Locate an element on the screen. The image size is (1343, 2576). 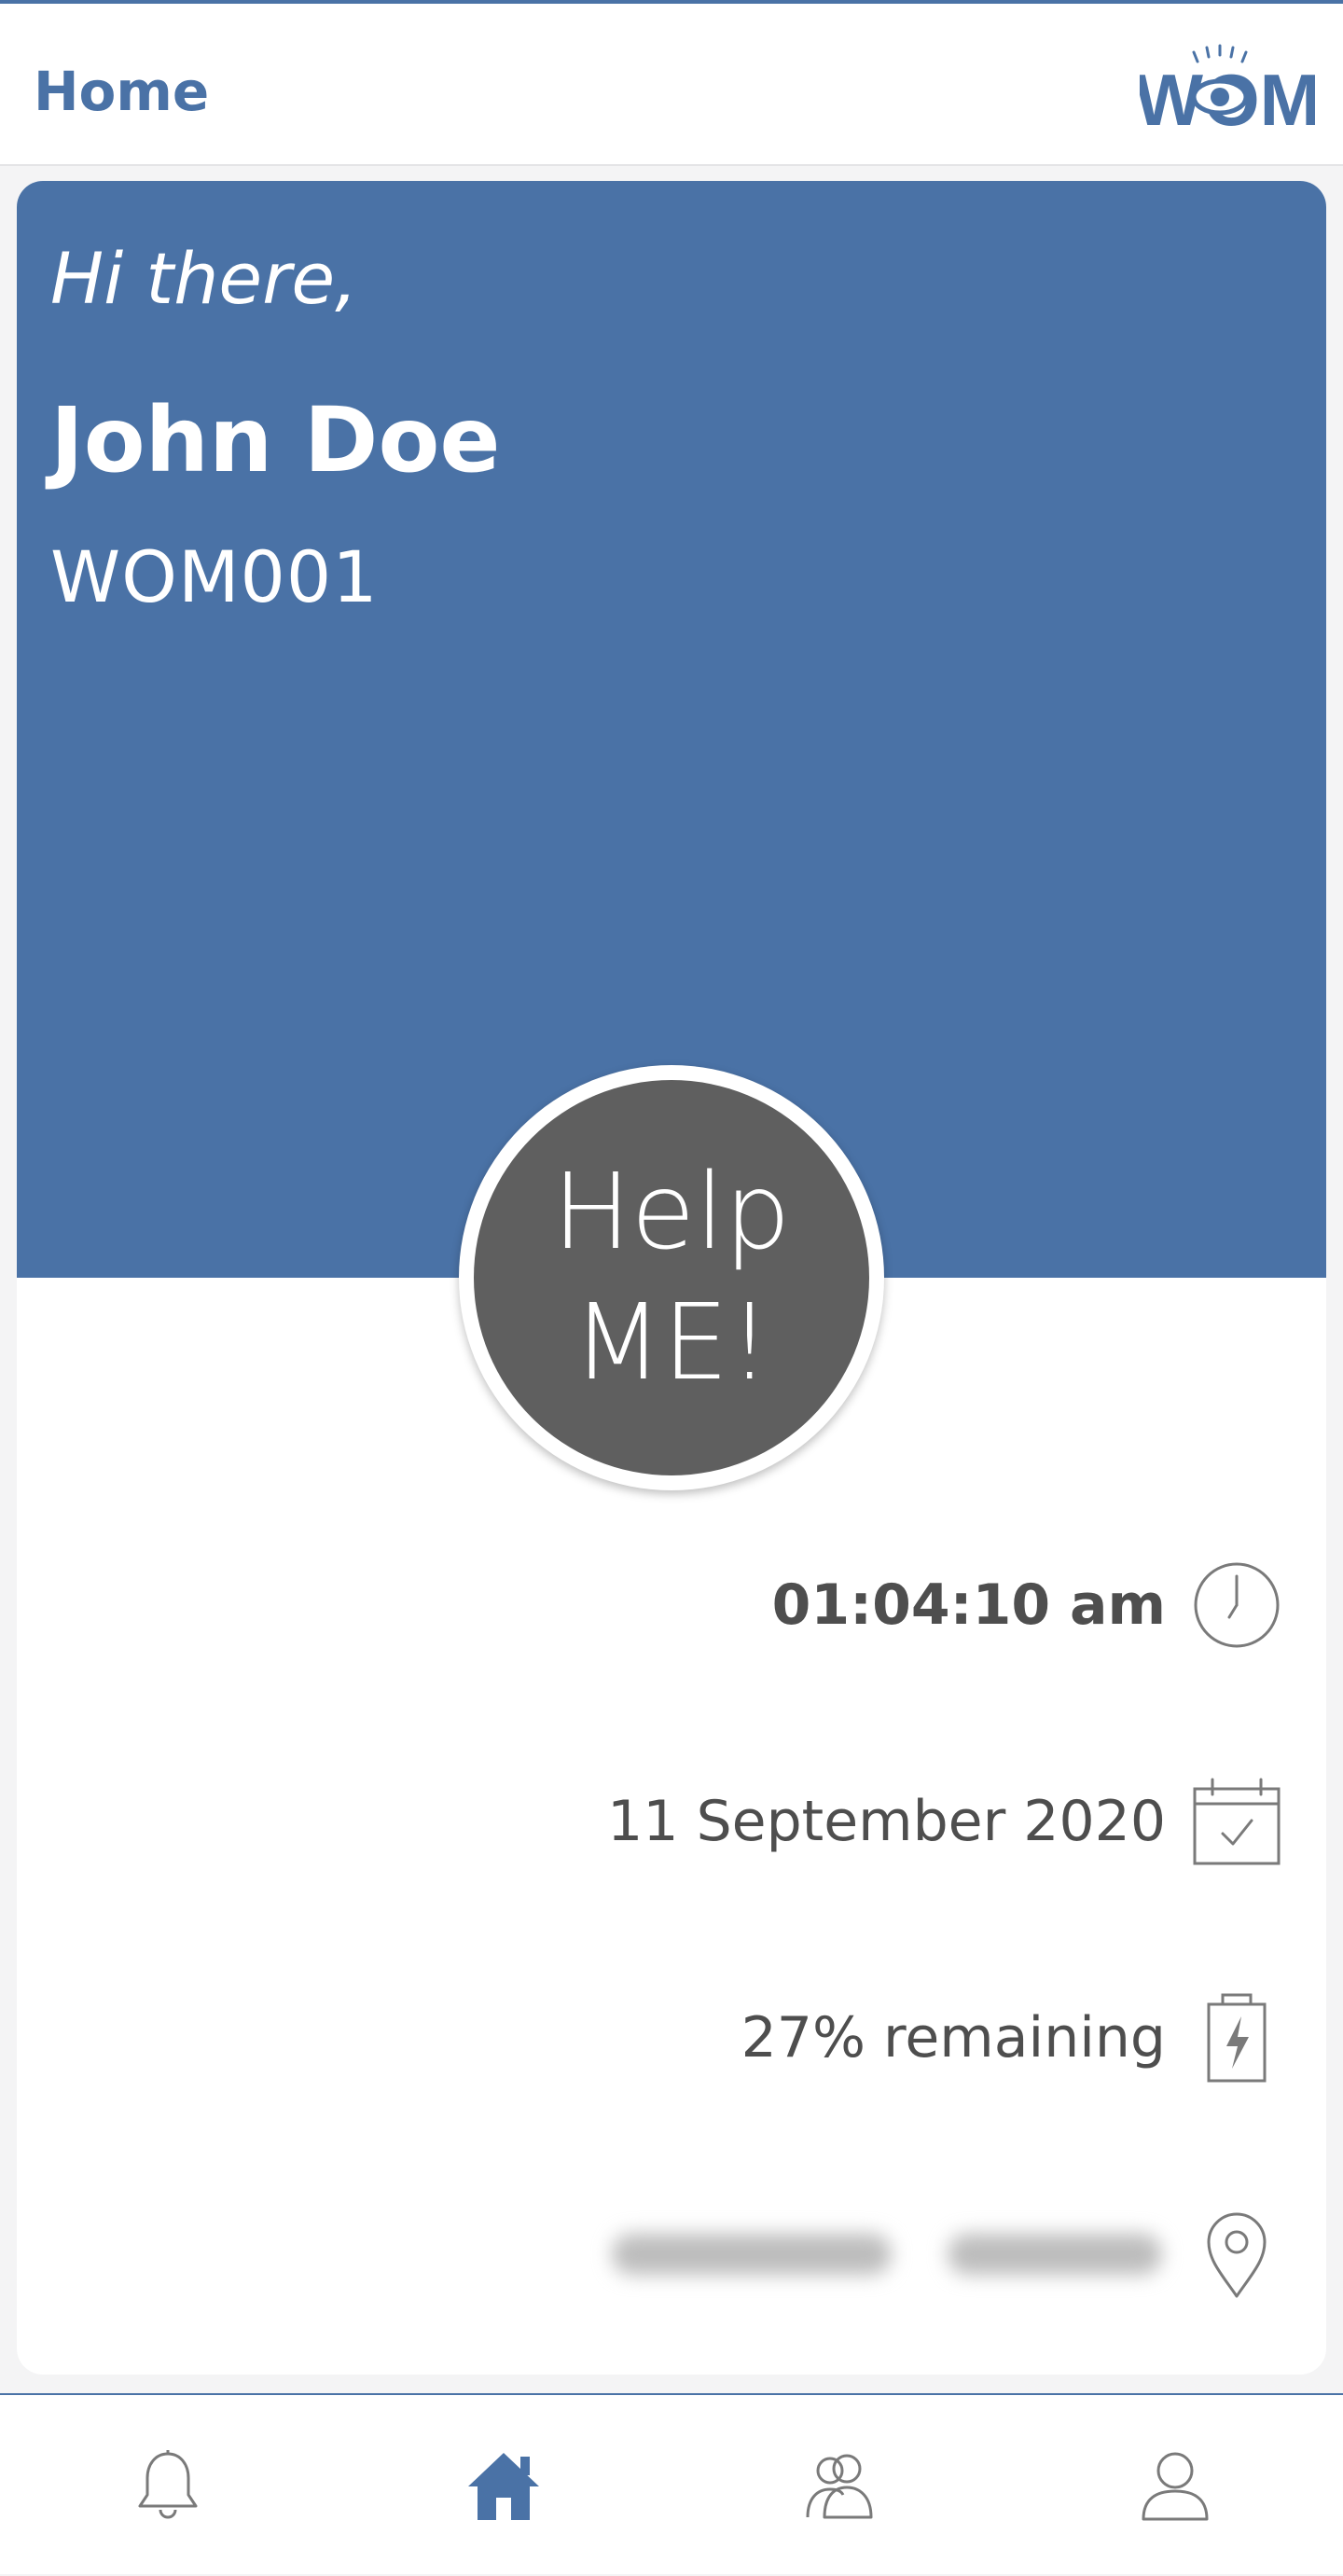
help-button-line1: Help is located at coordinates (672, 1212).